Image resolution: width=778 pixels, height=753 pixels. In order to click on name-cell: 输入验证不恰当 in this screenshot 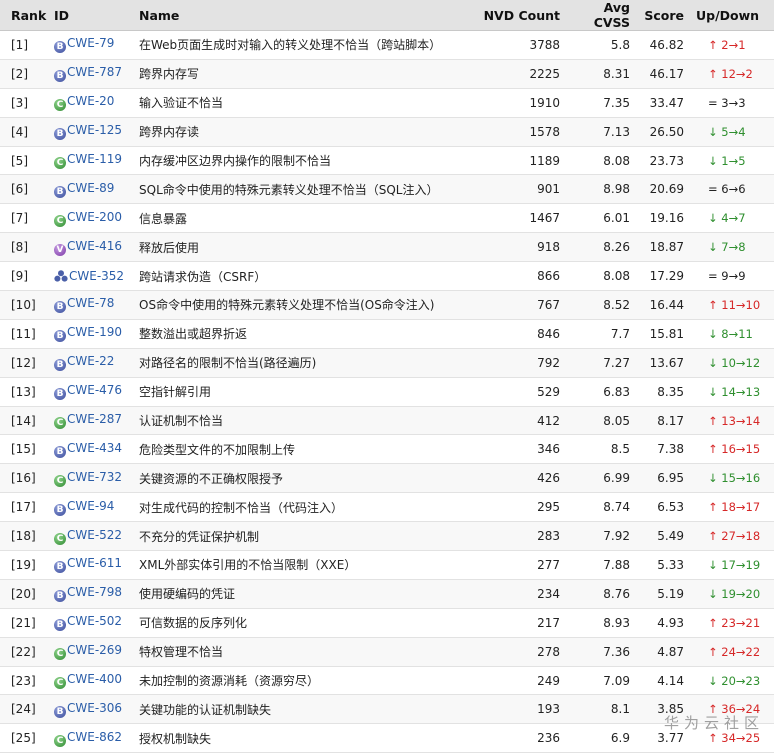, I will do `click(300, 103)`.